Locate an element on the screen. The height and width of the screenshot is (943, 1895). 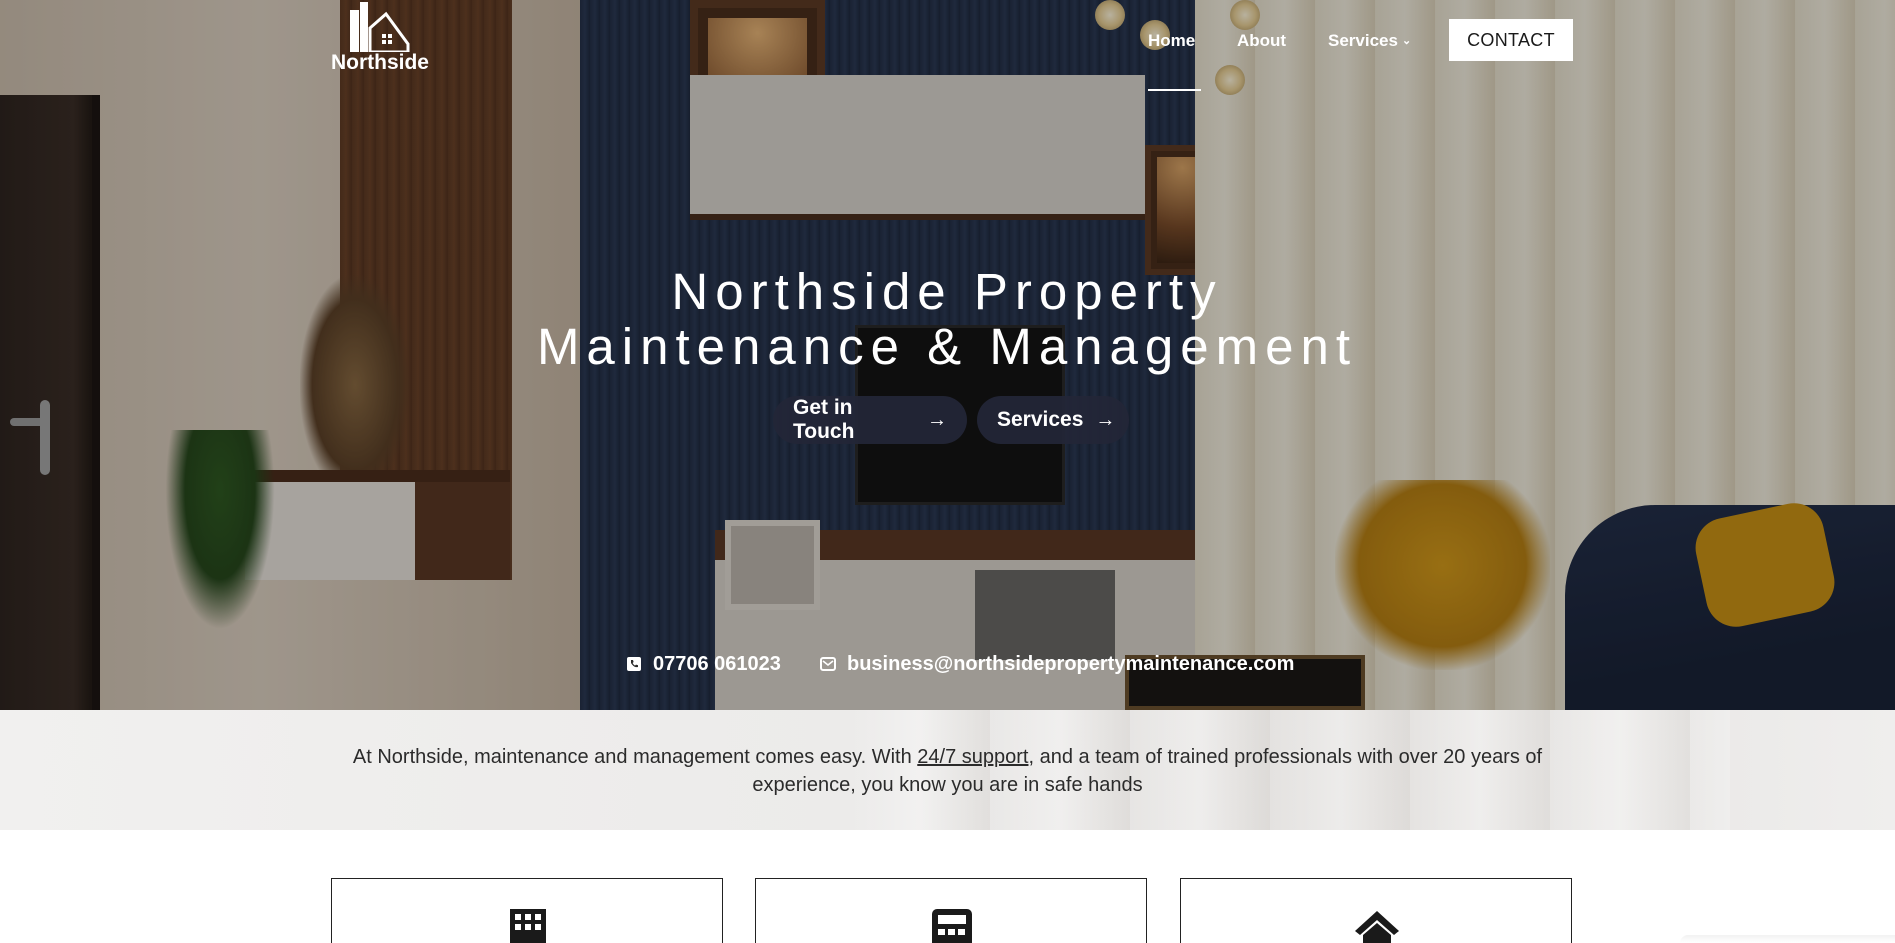
nav-about: About is located at coordinates (1261, 41).